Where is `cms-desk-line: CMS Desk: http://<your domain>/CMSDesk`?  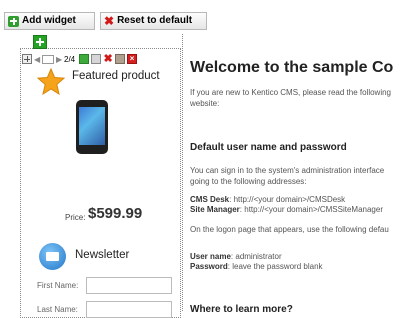 cms-desk-line: CMS Desk: http://<your domain>/CMSDesk is located at coordinates (267, 200).